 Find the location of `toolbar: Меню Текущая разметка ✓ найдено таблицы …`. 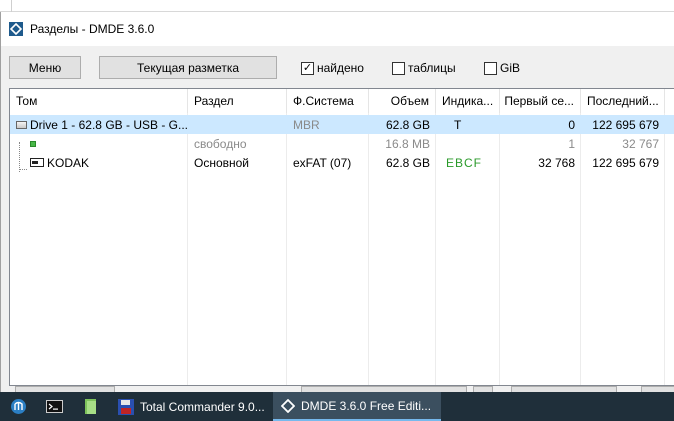

toolbar: Меню Текущая разметка ✓ найдено таблицы … is located at coordinates (337, 66).